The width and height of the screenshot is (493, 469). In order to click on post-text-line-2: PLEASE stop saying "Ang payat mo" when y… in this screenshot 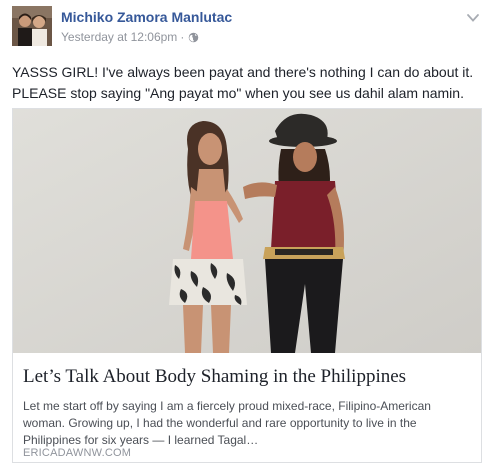, I will do `click(238, 93)`.